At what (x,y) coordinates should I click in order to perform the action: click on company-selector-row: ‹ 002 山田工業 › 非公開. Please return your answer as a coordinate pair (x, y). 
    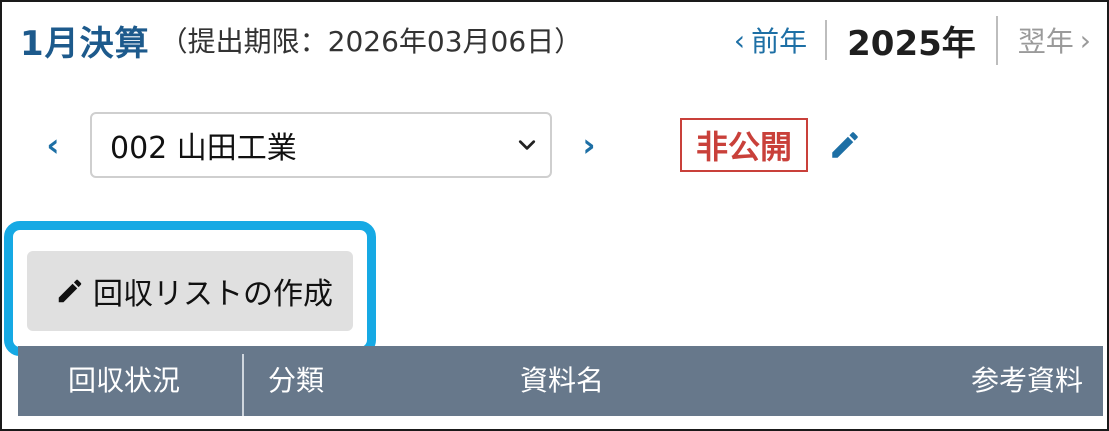
    Looking at the image, I should click on (450, 145).